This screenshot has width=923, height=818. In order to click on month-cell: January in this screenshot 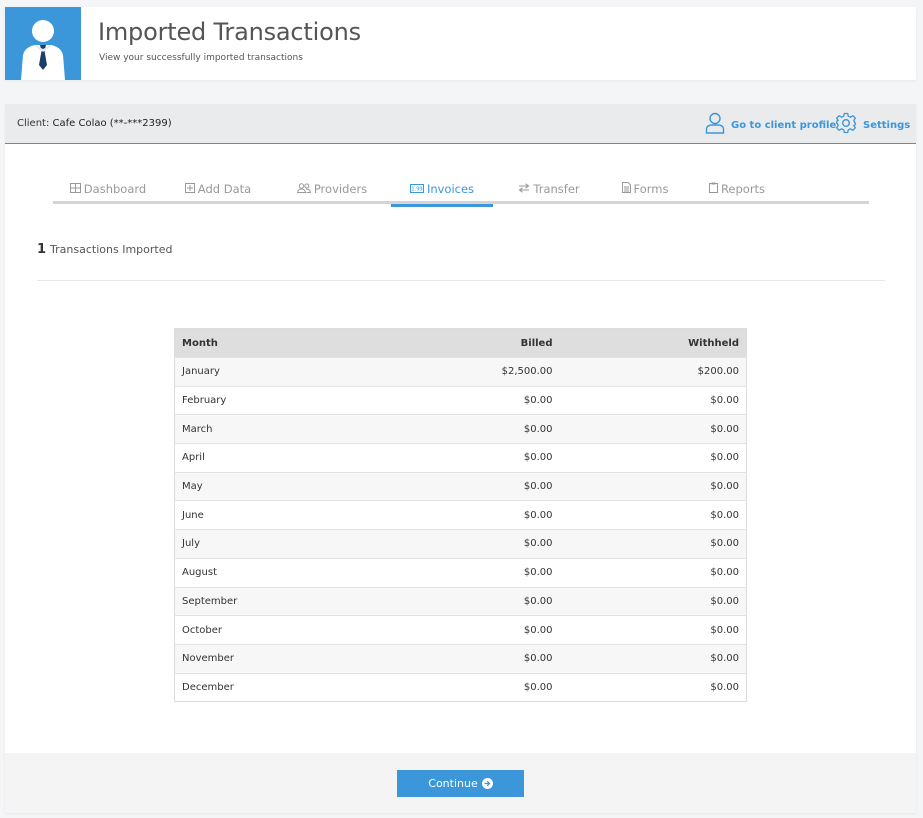, I will do `click(284, 372)`.